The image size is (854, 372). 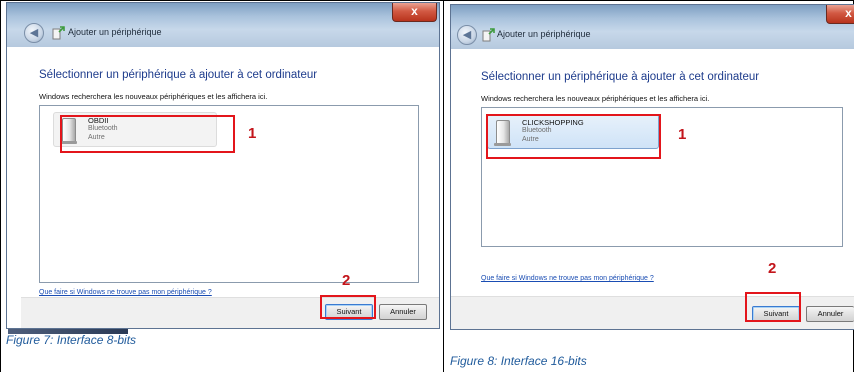 I want to click on table-border-middle, so click(x=443, y=186).